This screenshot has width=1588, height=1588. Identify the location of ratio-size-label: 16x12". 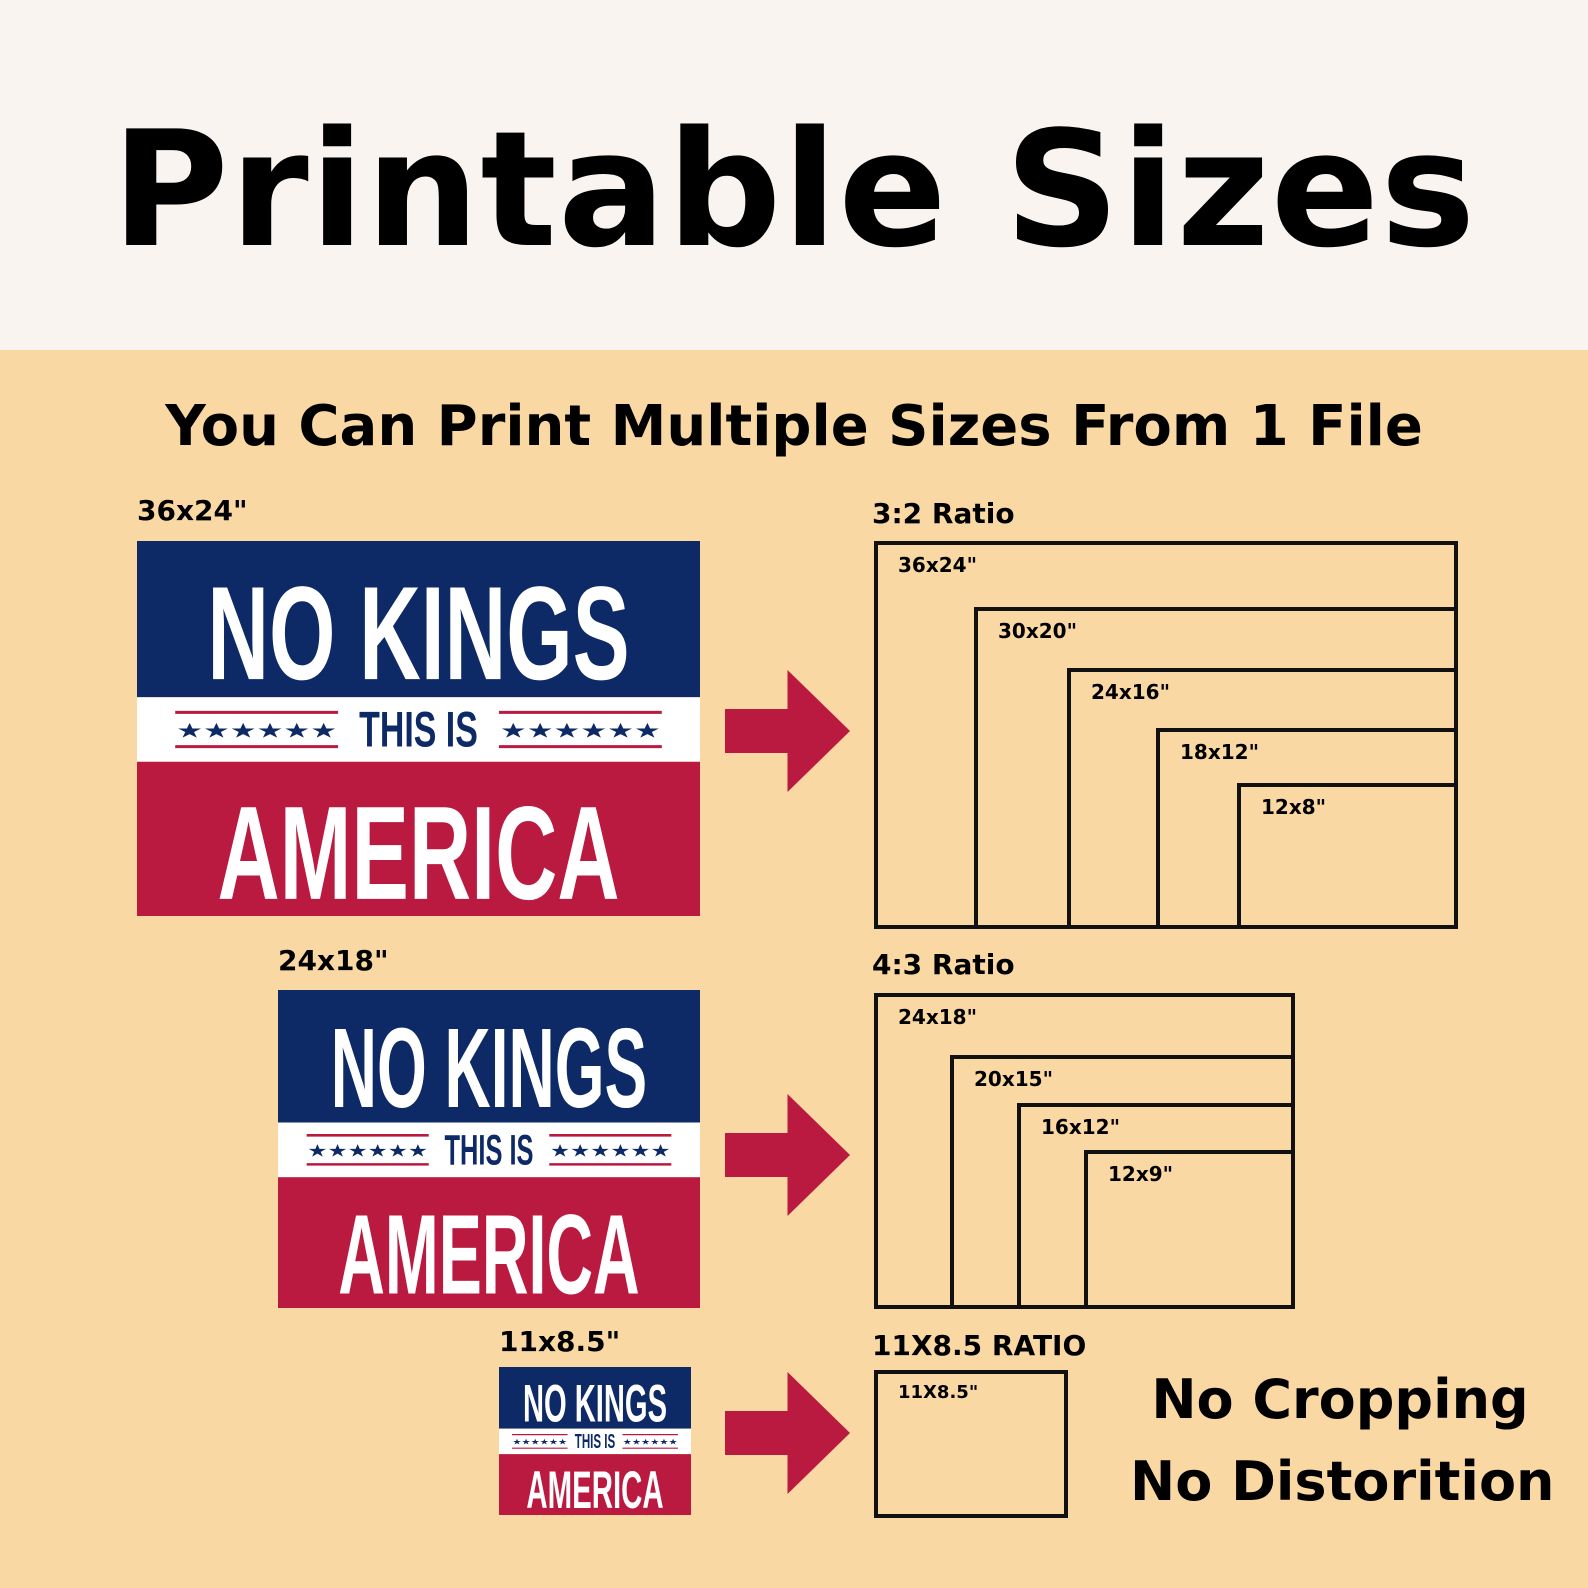
(1080, 1127).